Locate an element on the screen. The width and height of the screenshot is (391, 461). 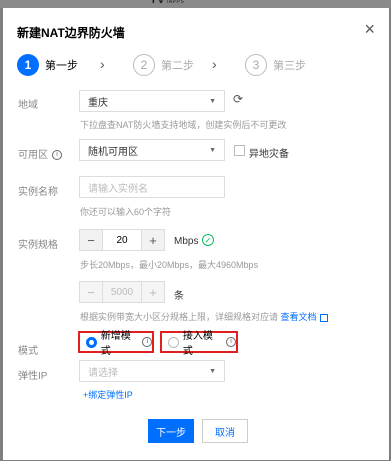
view-docs-link: 查看文档 is located at coordinates (299, 317).